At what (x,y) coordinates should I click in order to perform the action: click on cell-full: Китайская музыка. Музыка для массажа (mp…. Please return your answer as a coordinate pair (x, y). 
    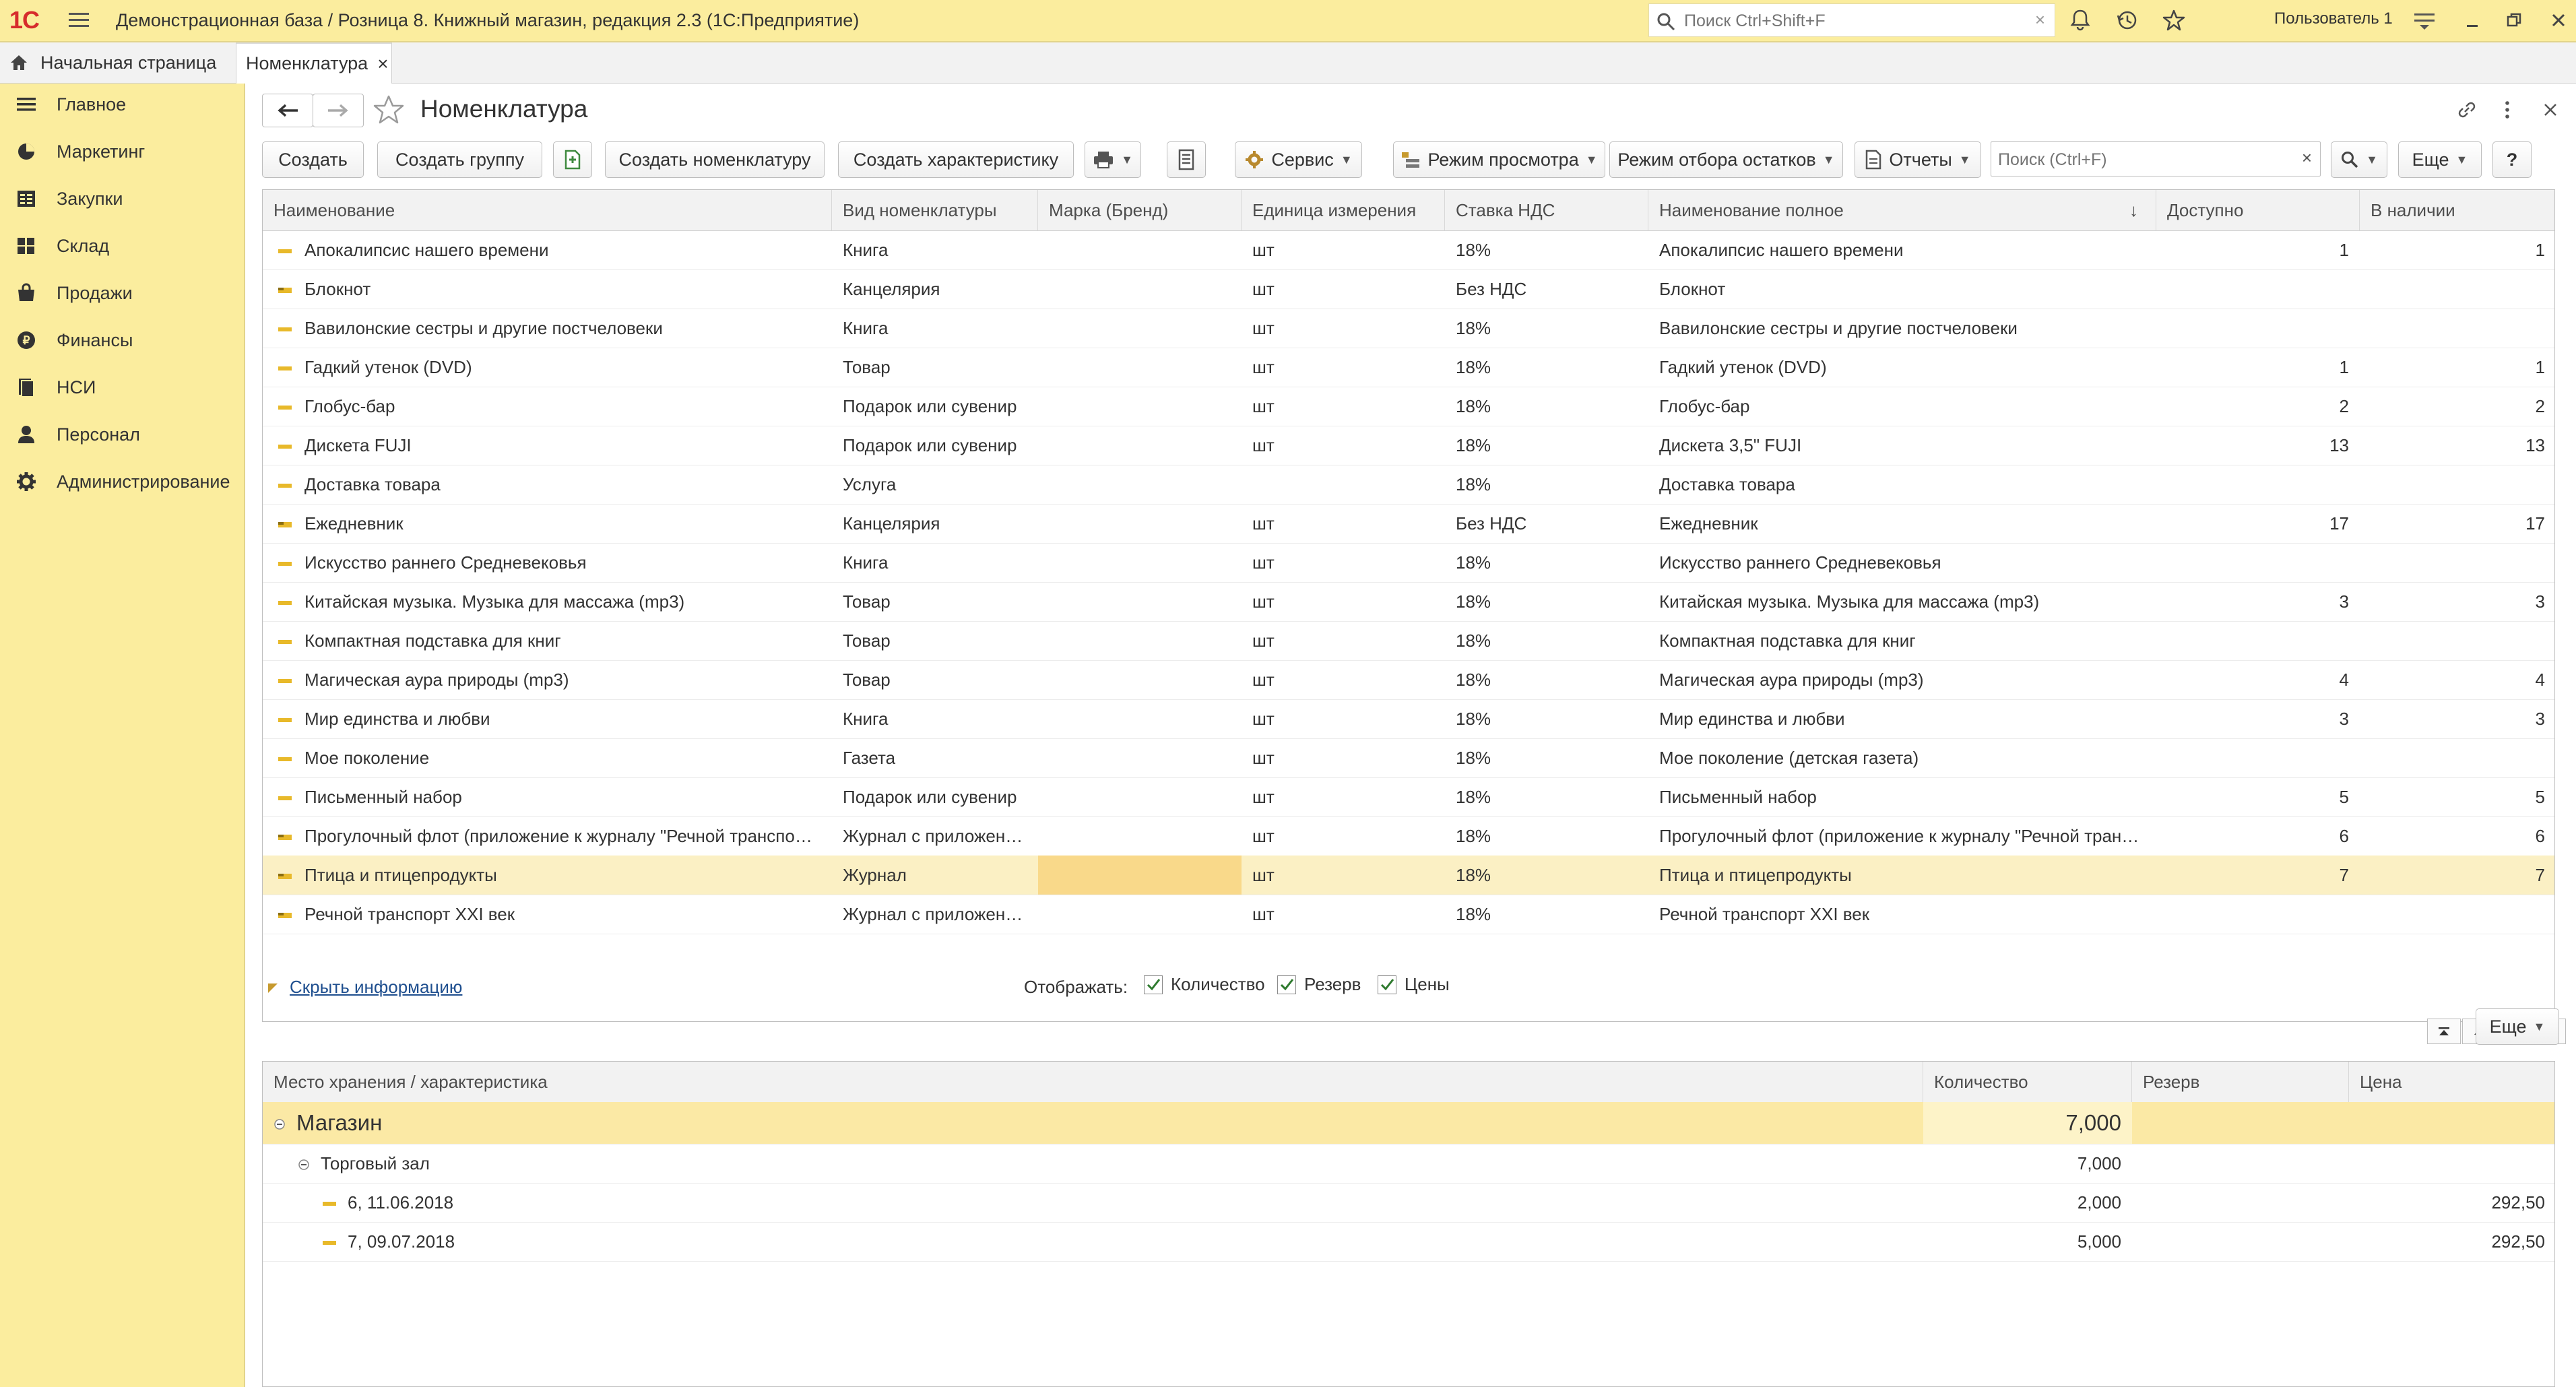
    Looking at the image, I should click on (1902, 601).